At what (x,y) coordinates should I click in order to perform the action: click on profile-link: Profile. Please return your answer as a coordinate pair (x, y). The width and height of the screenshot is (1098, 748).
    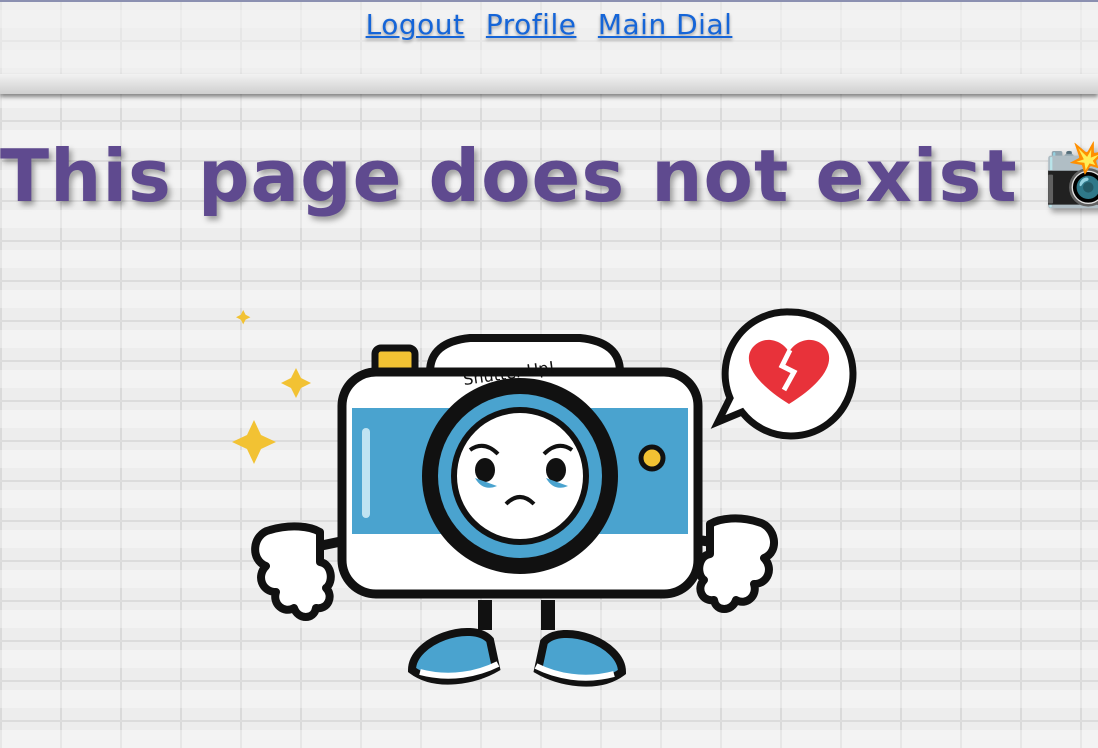
    Looking at the image, I should click on (531, 24).